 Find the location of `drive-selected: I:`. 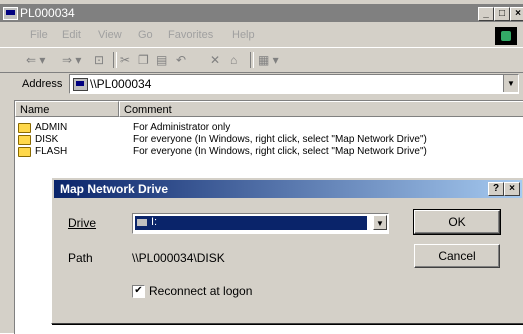

drive-selected: I: is located at coordinates (251, 223).